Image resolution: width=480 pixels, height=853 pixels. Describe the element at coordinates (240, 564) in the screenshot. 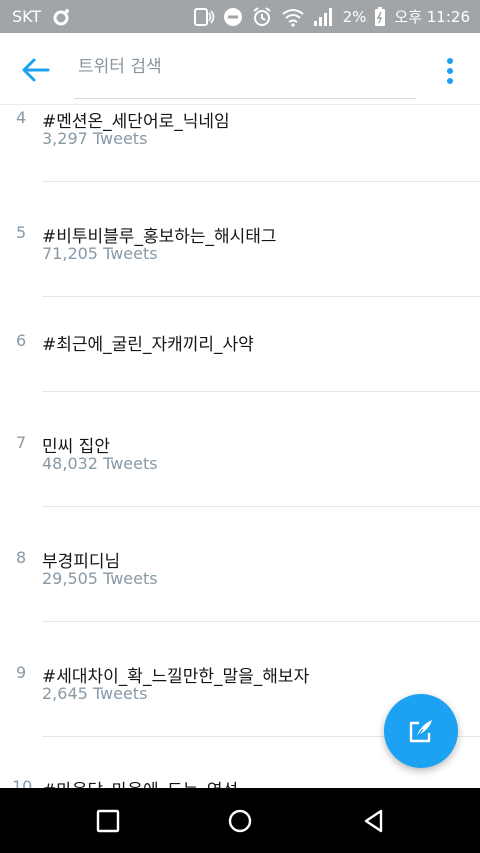

I see `trend-item: 8 부경피디님 29,505 Tweets` at that location.